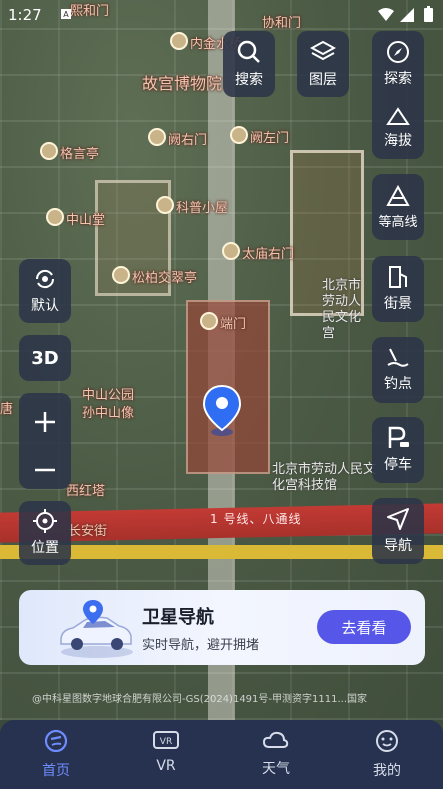 The width and height of the screenshot is (443, 789). Describe the element at coordinates (108, 393) in the screenshot. I see `place-label: 中山公园` at that location.